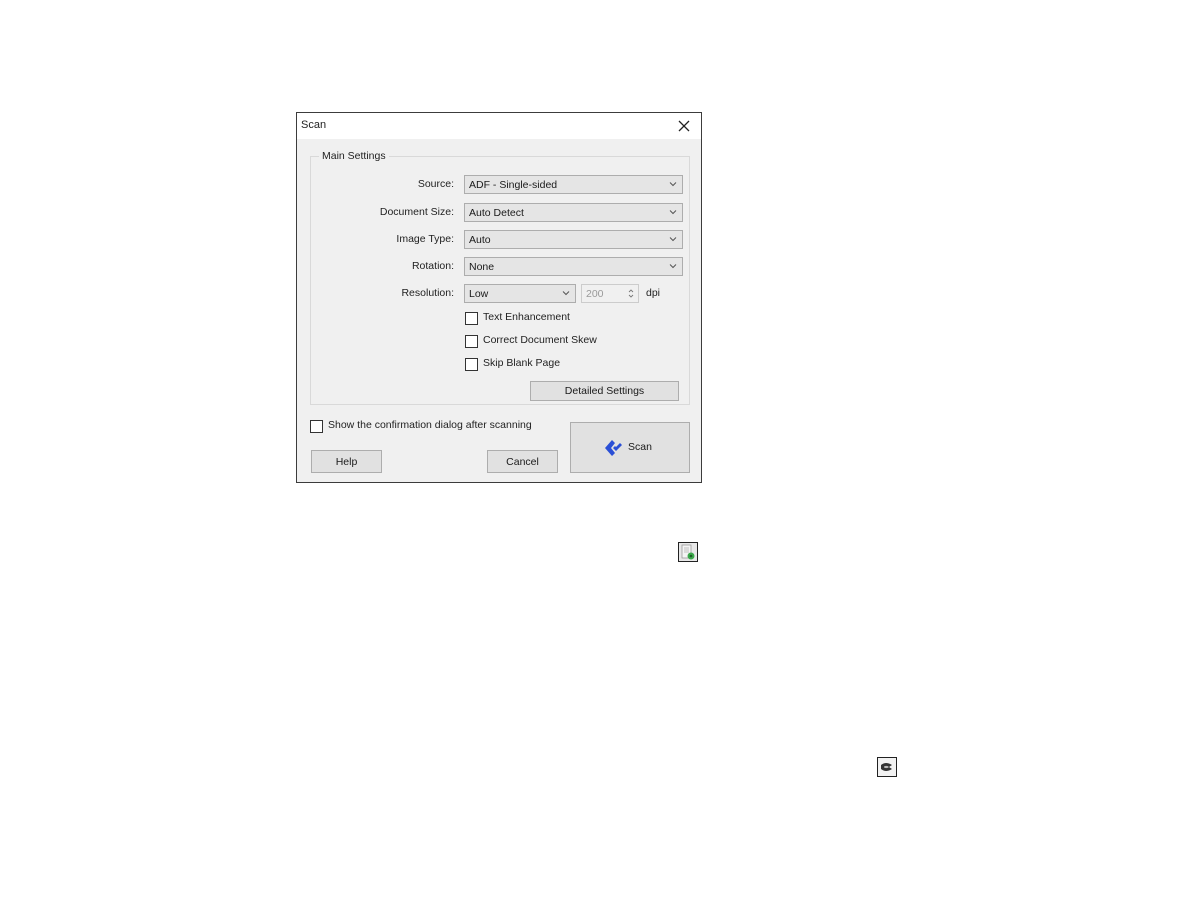  I want to click on title-bar: Scan, so click(499, 126).